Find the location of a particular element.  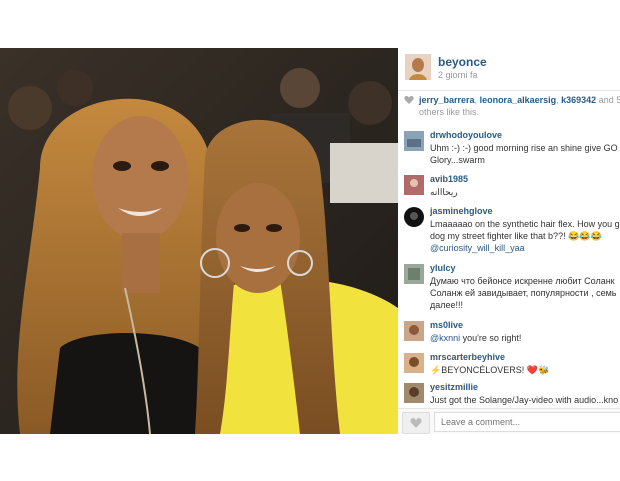

post-timestamp: 2 giorni fa is located at coordinates (458, 75).